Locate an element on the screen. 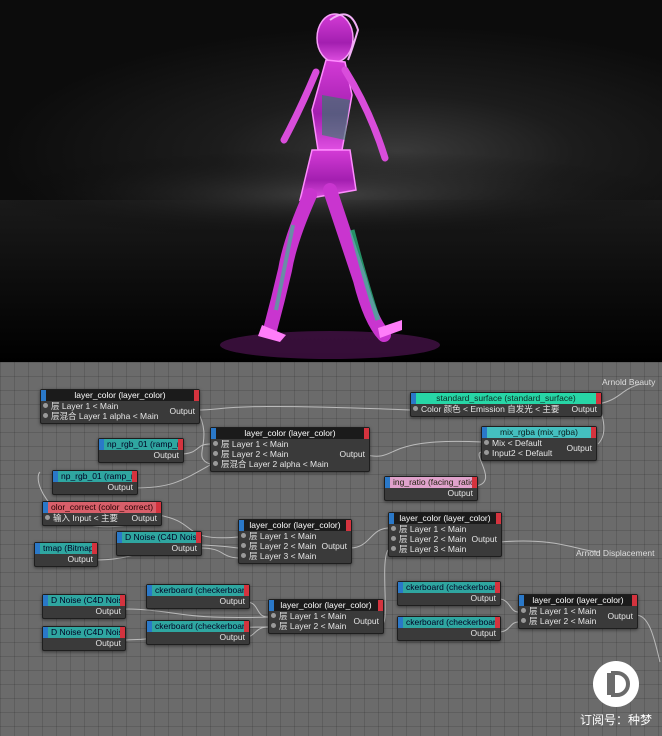 This screenshot has width=662, height=736. watermark: 订阅号：种梦 is located at coordinates (616, 694).